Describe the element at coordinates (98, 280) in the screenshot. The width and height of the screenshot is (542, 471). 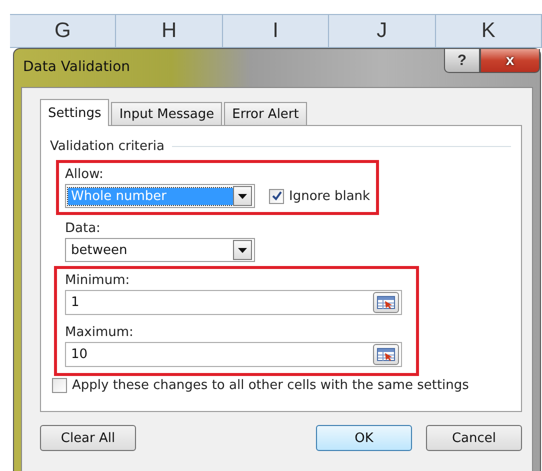
I see `field-label: Minimum:` at that location.